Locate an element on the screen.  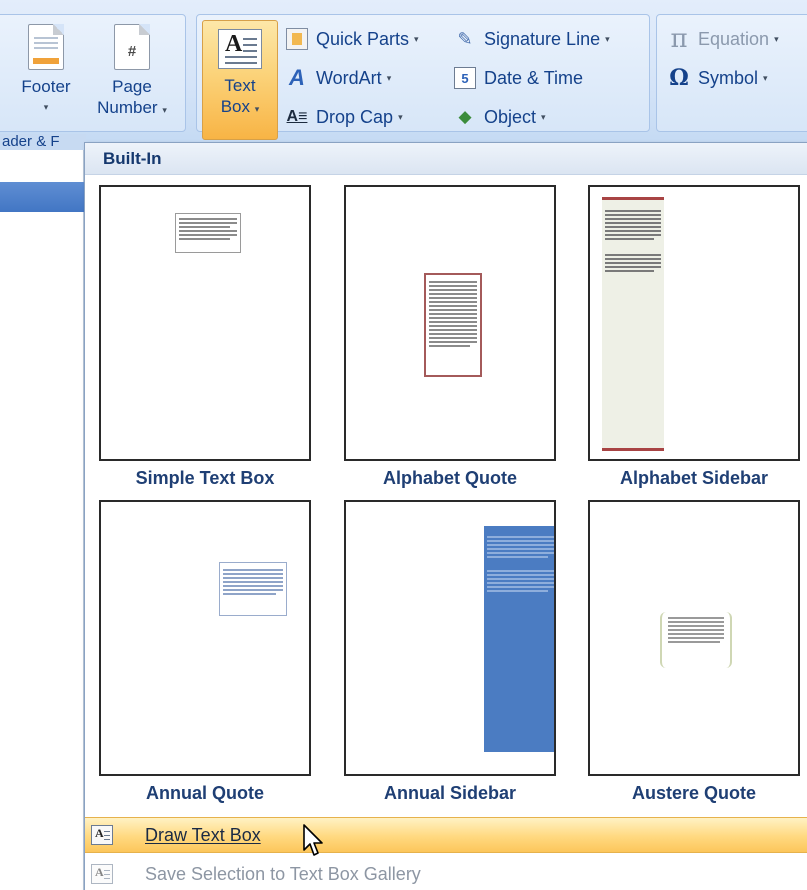
drop-cap-icon: A≡ is located at coordinates (297, 116).